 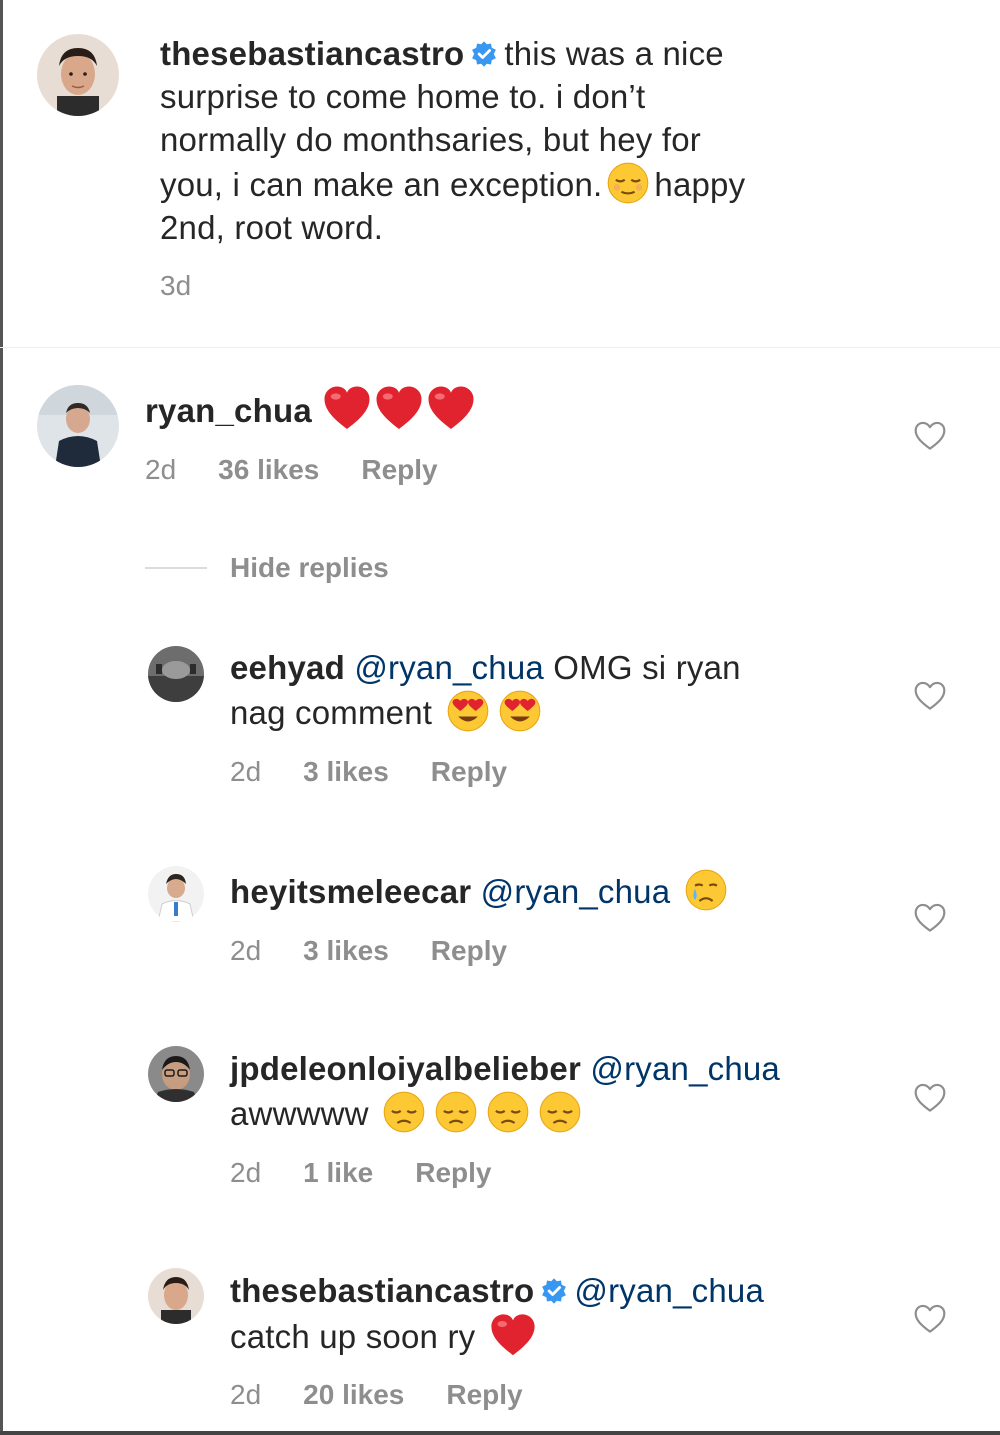 I want to click on reply-username: heyitsmeleecar, so click(x=350, y=891).